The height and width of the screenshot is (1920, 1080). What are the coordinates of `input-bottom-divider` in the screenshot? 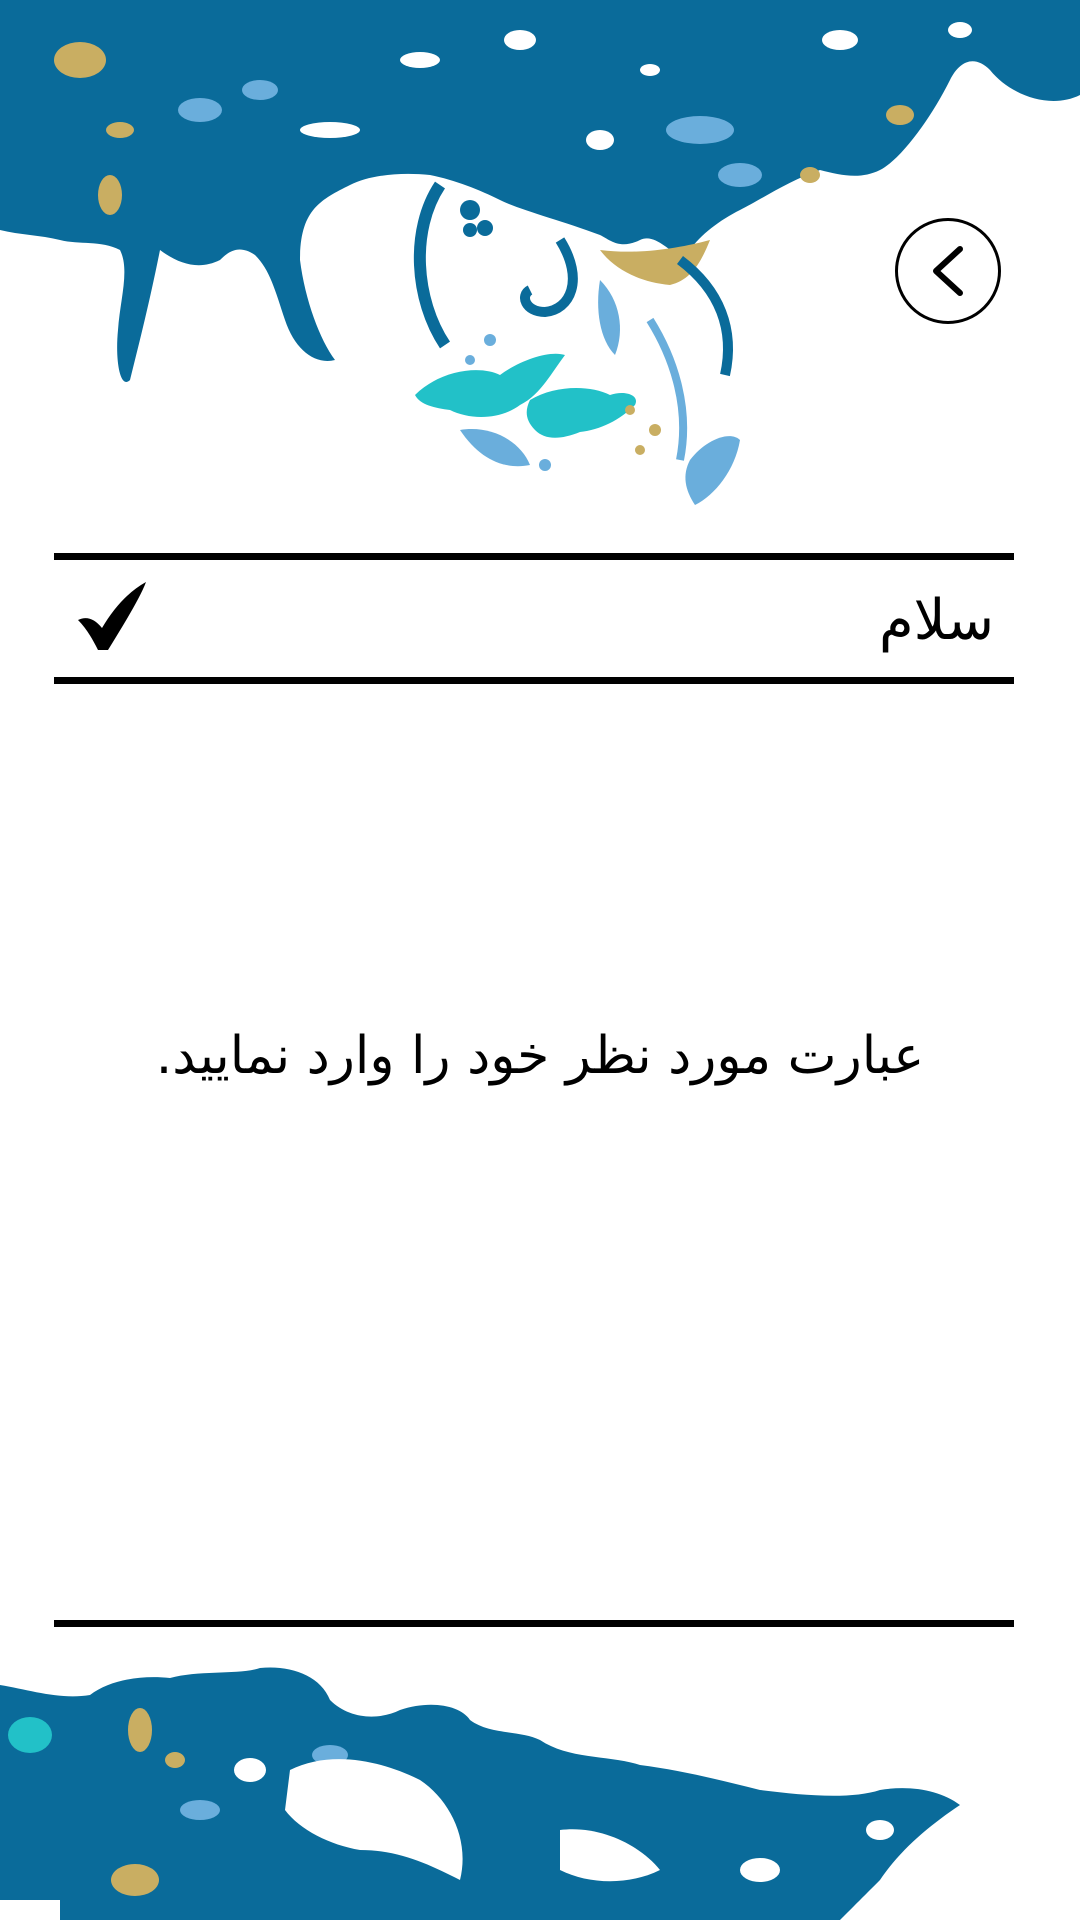 It's located at (534, 680).